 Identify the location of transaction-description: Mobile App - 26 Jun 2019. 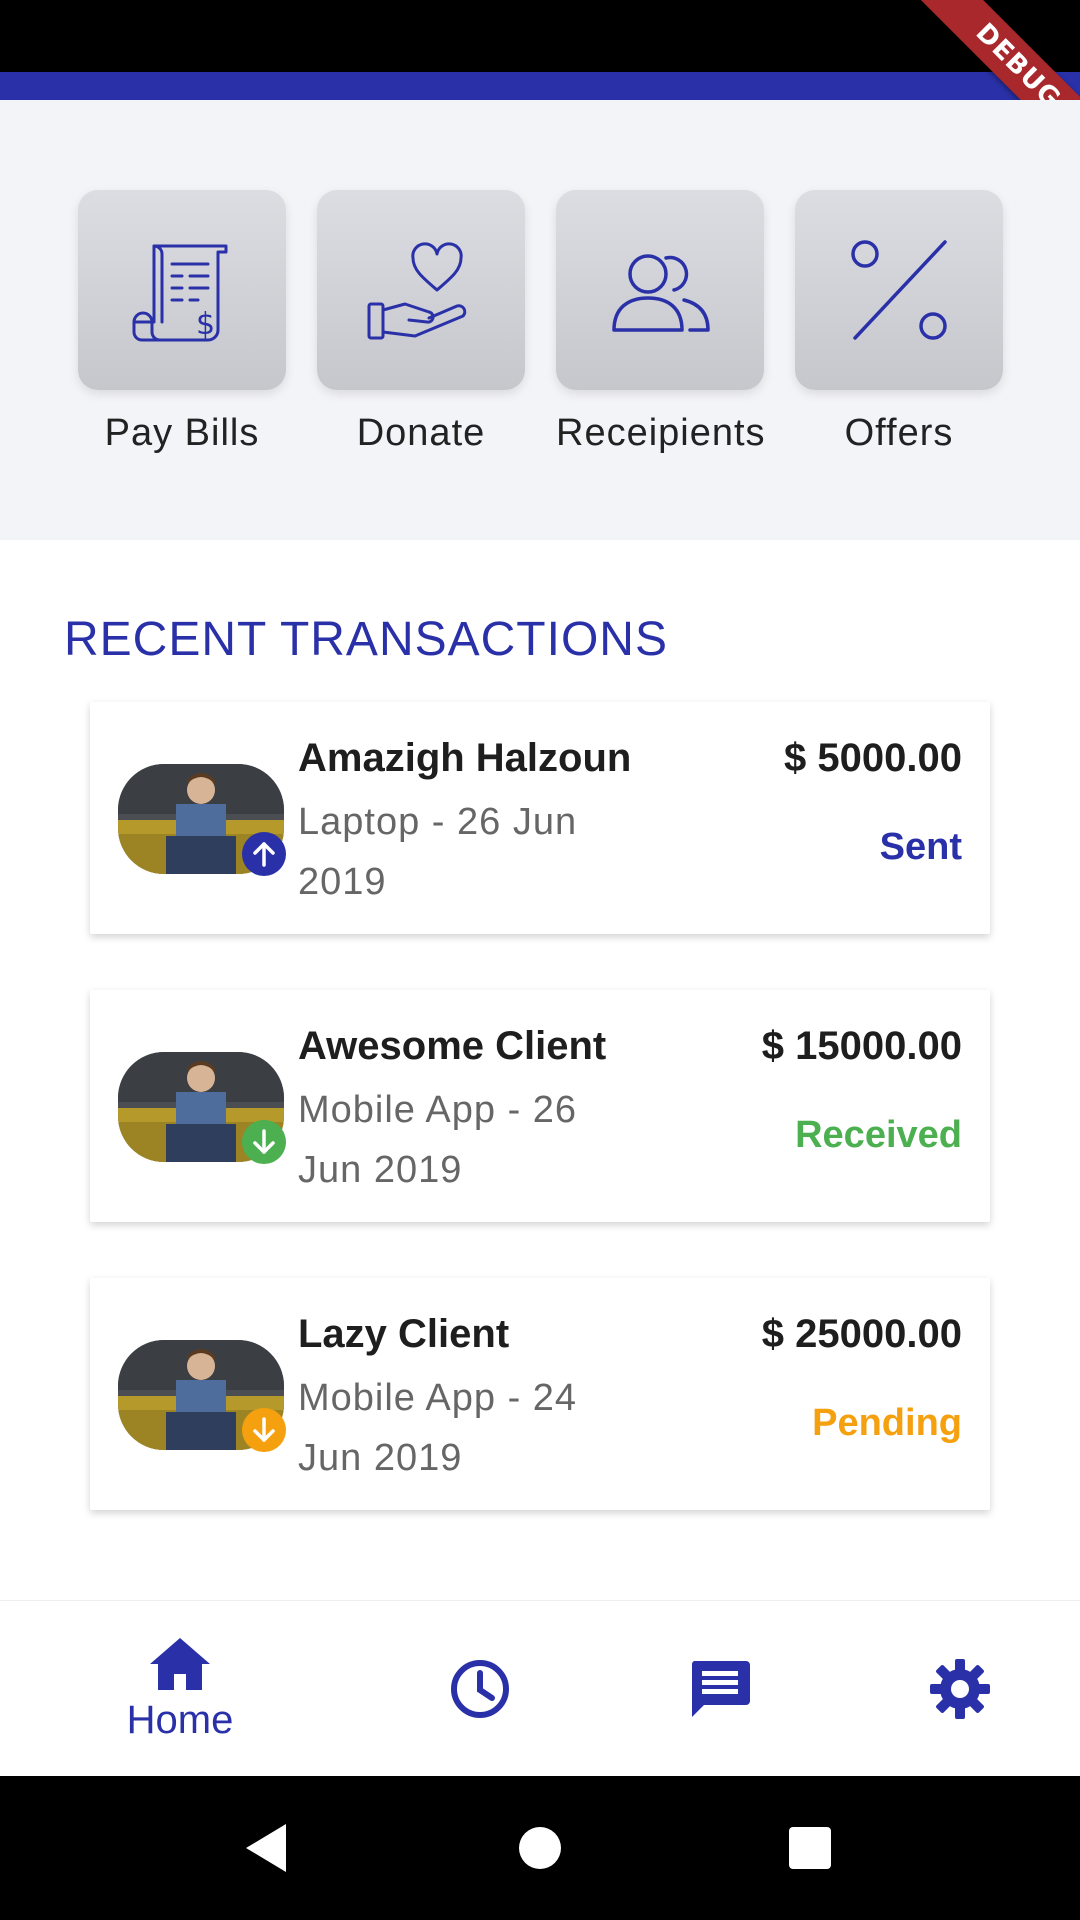
(438, 1140).